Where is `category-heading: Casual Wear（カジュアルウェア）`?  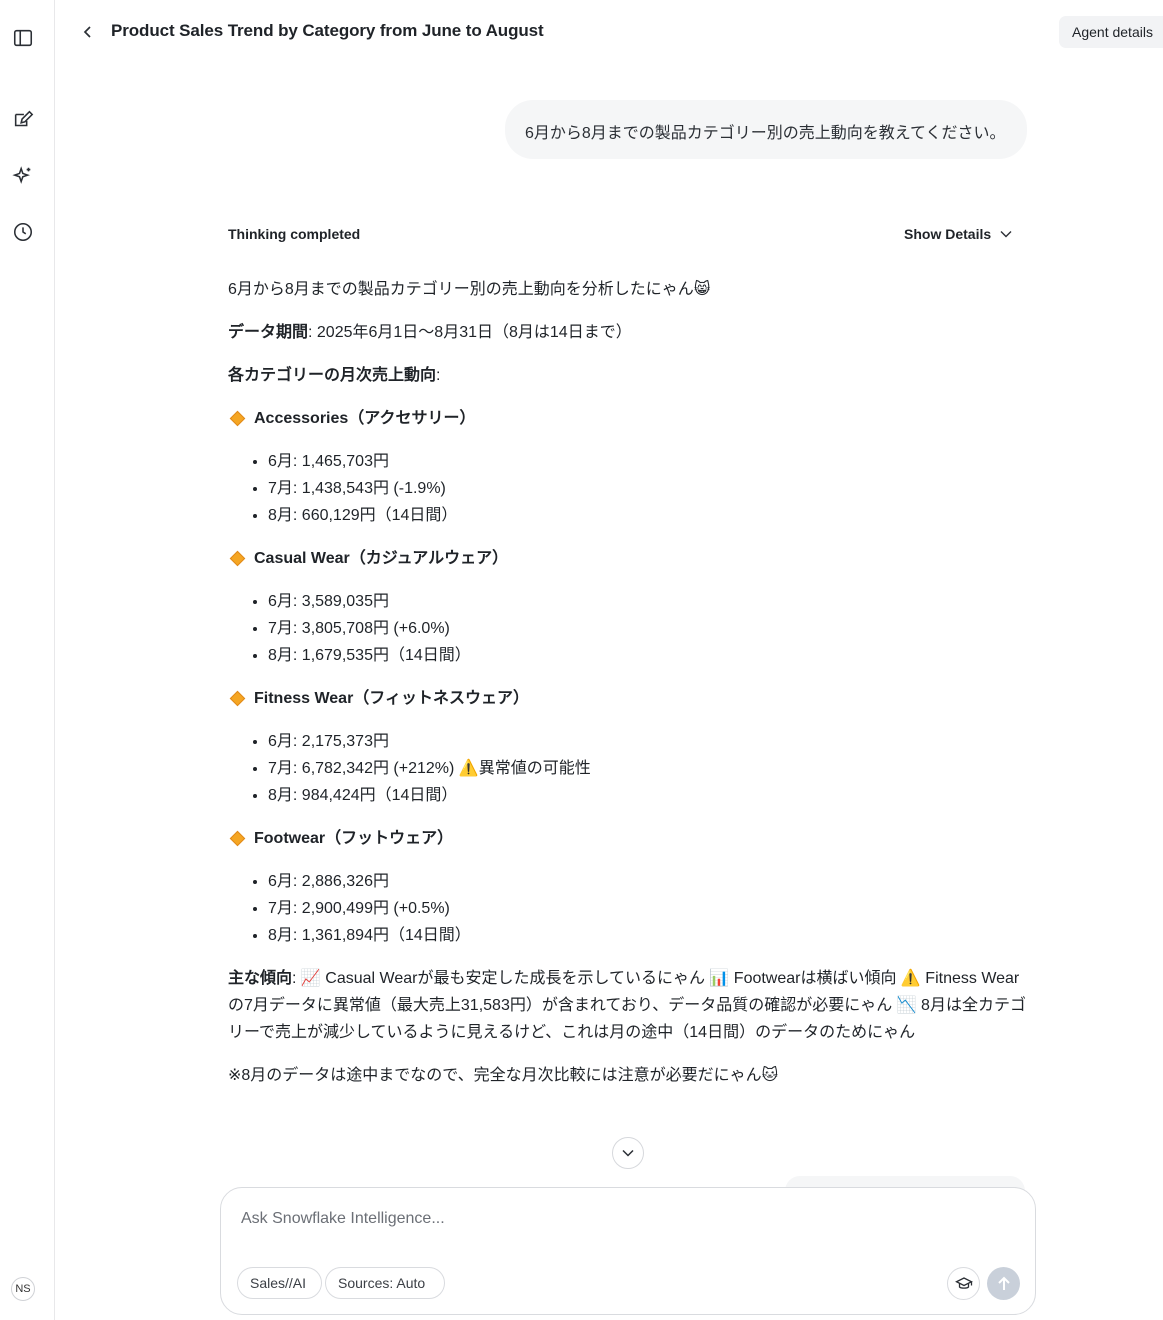 category-heading: Casual Wear（カジュアルウェア） is located at coordinates (628, 558).